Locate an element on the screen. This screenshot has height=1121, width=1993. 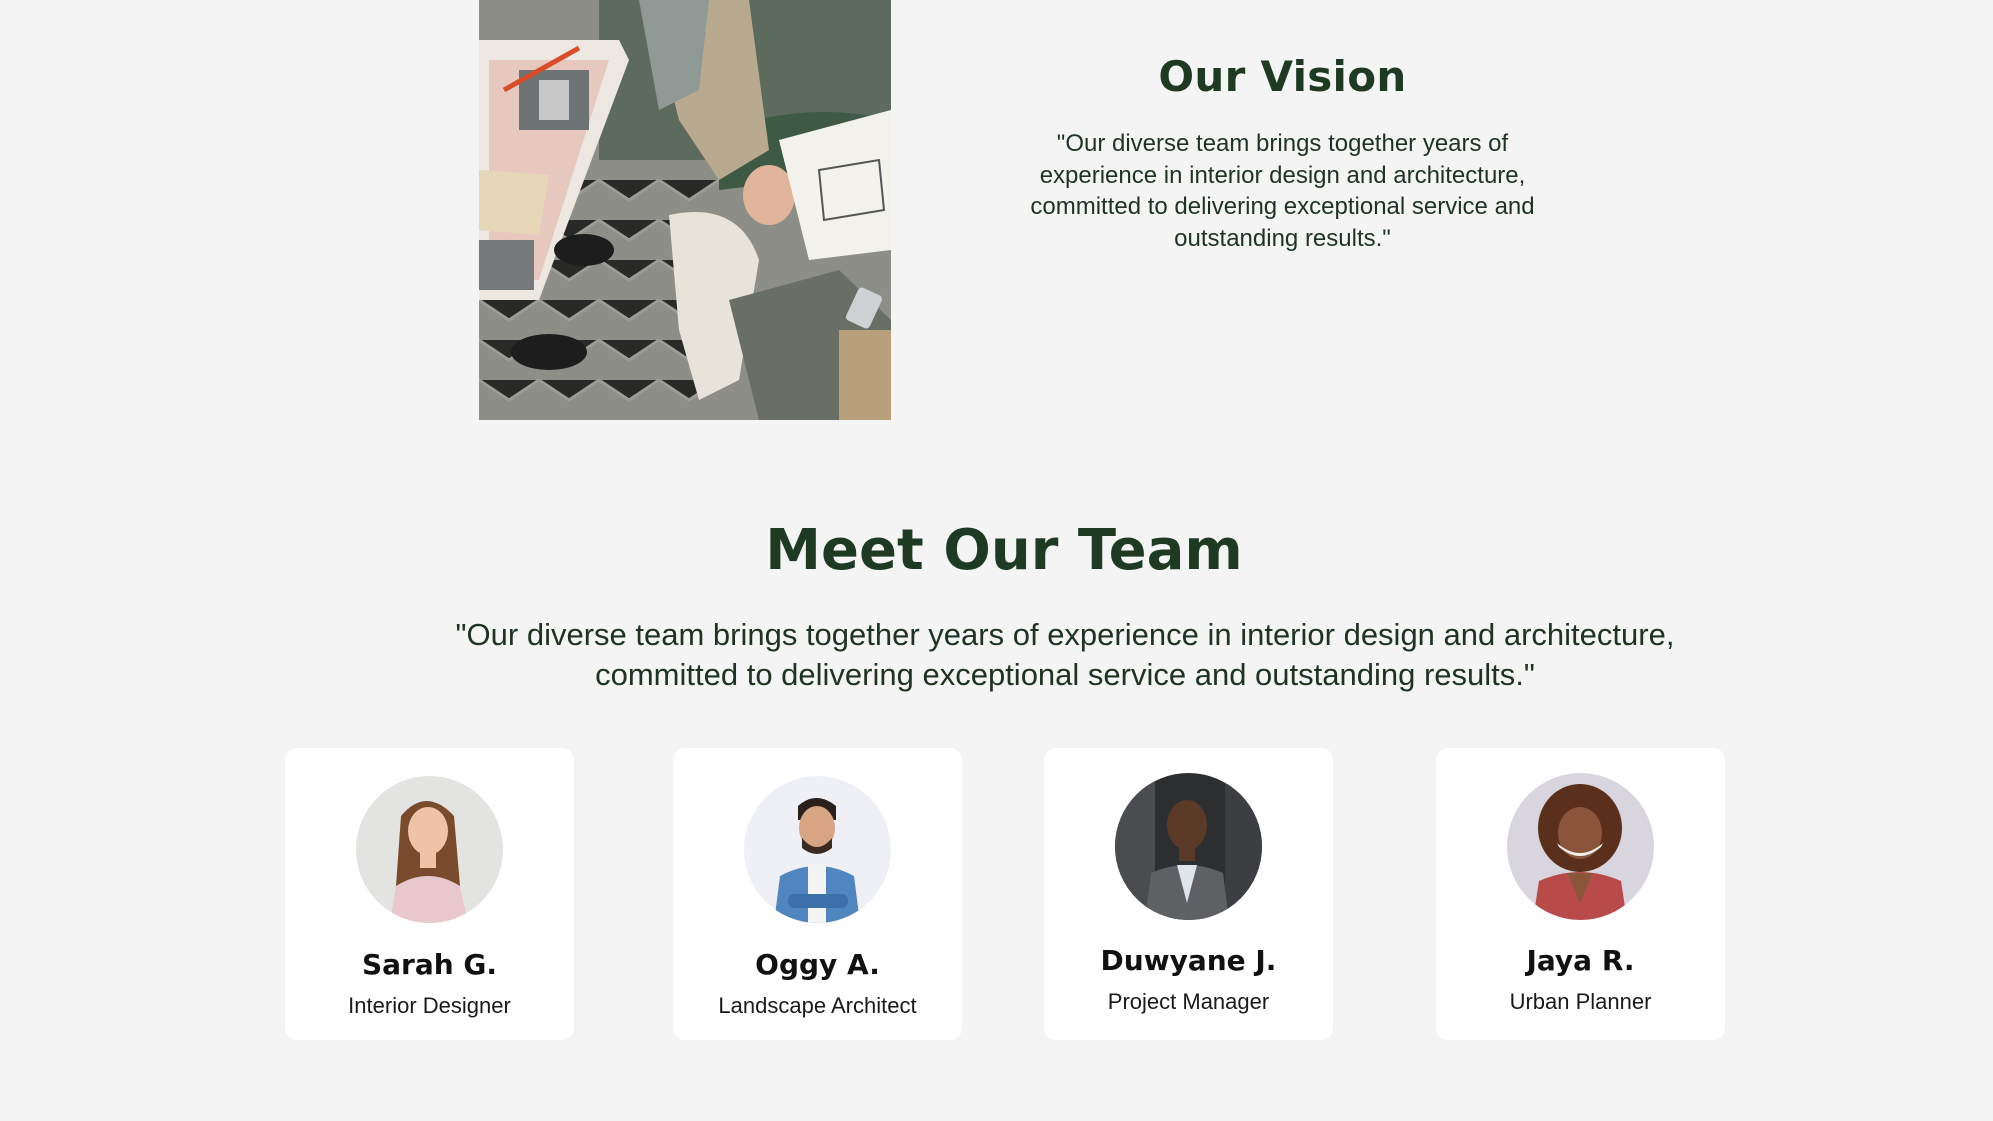
team-card: Duwyane J. Project Manager is located at coordinates (1188, 894).